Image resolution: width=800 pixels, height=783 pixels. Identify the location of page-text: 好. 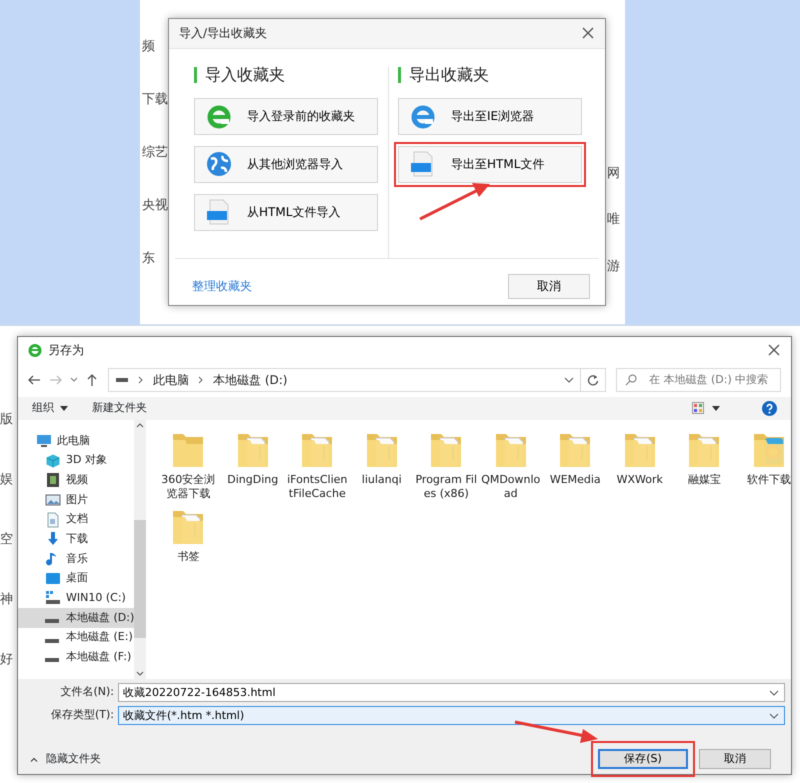
(6, 660).